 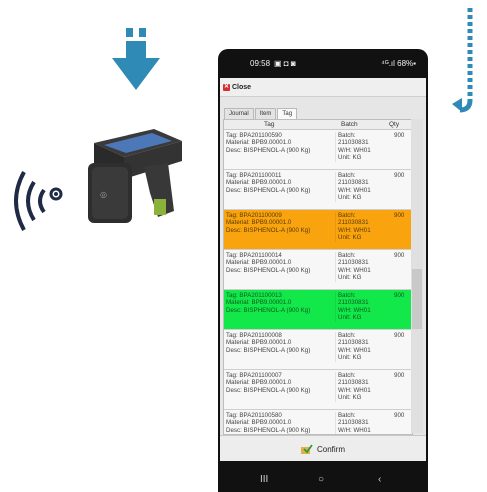 I want to click on check-icon, so click(x=306, y=449).